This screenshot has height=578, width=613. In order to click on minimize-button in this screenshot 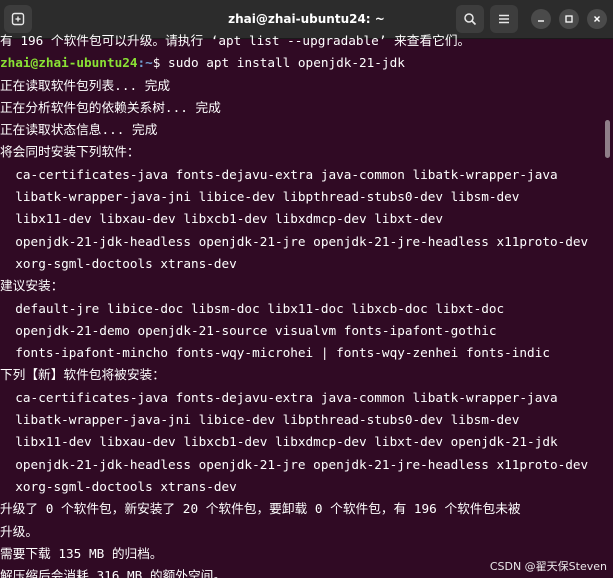, I will do `click(541, 19)`.